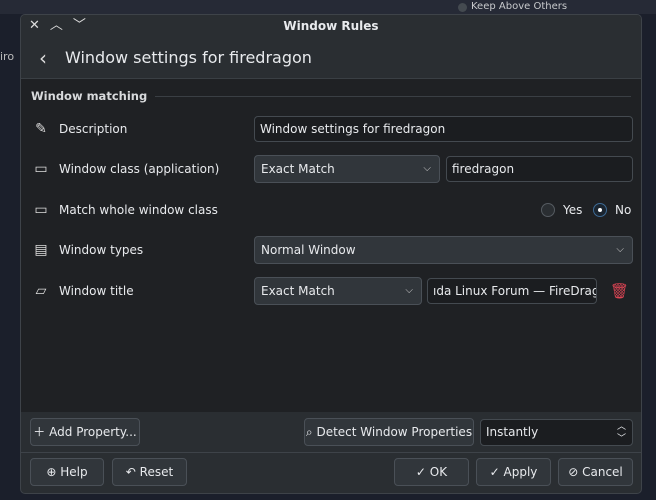 The height and width of the screenshot is (500, 656). I want to click on apply-button: ✓ Apply, so click(513, 472).